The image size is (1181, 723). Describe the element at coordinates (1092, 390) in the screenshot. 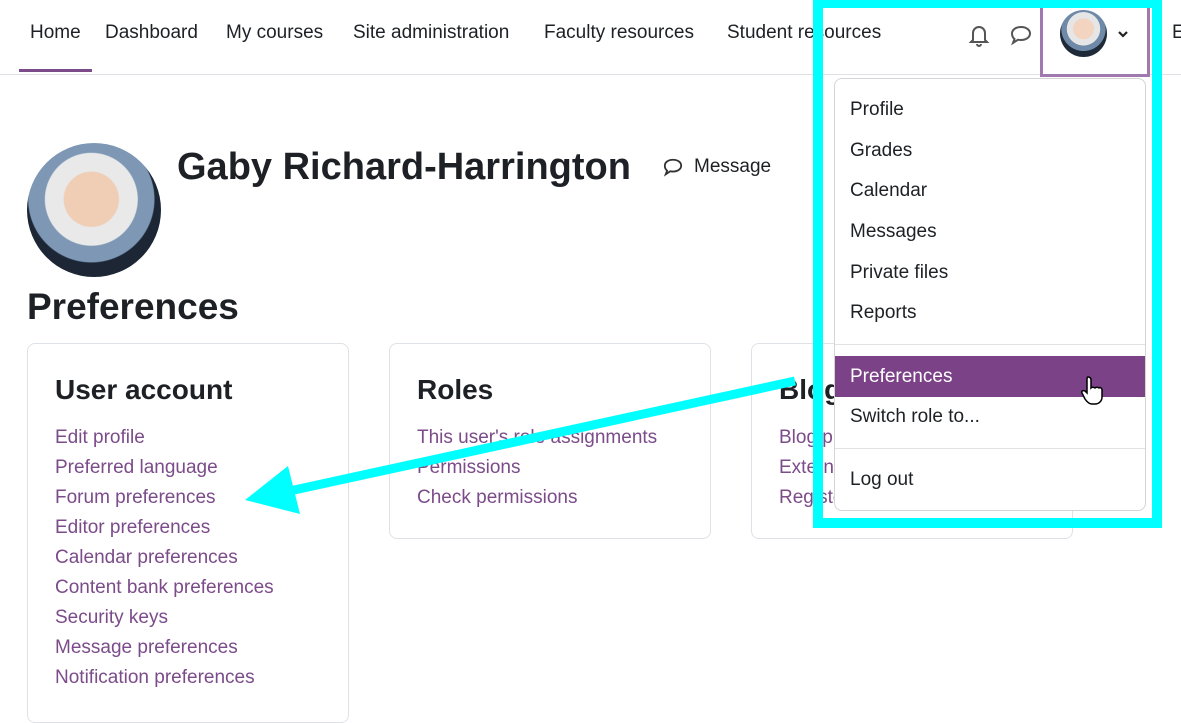

I see `hand-pointer-cursor-icon` at that location.